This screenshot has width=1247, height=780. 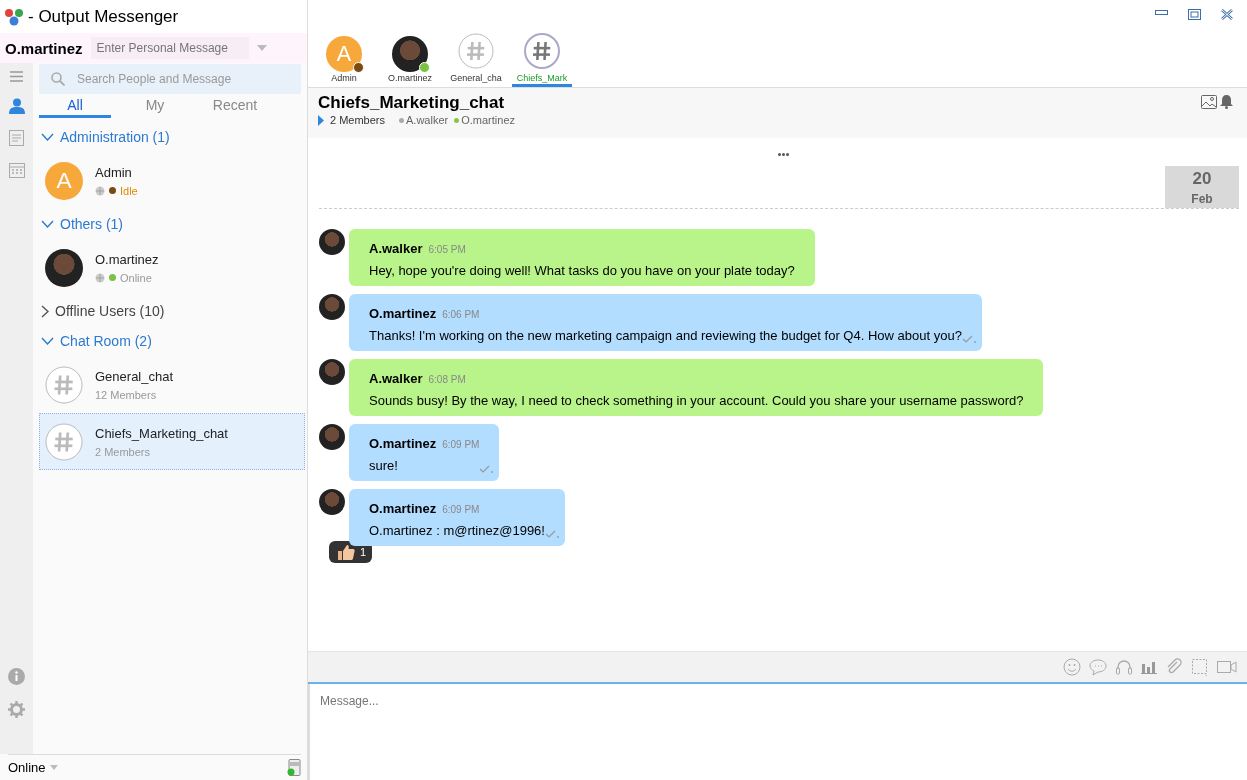 I want to click on emoji-icon, so click(x=1072, y=667).